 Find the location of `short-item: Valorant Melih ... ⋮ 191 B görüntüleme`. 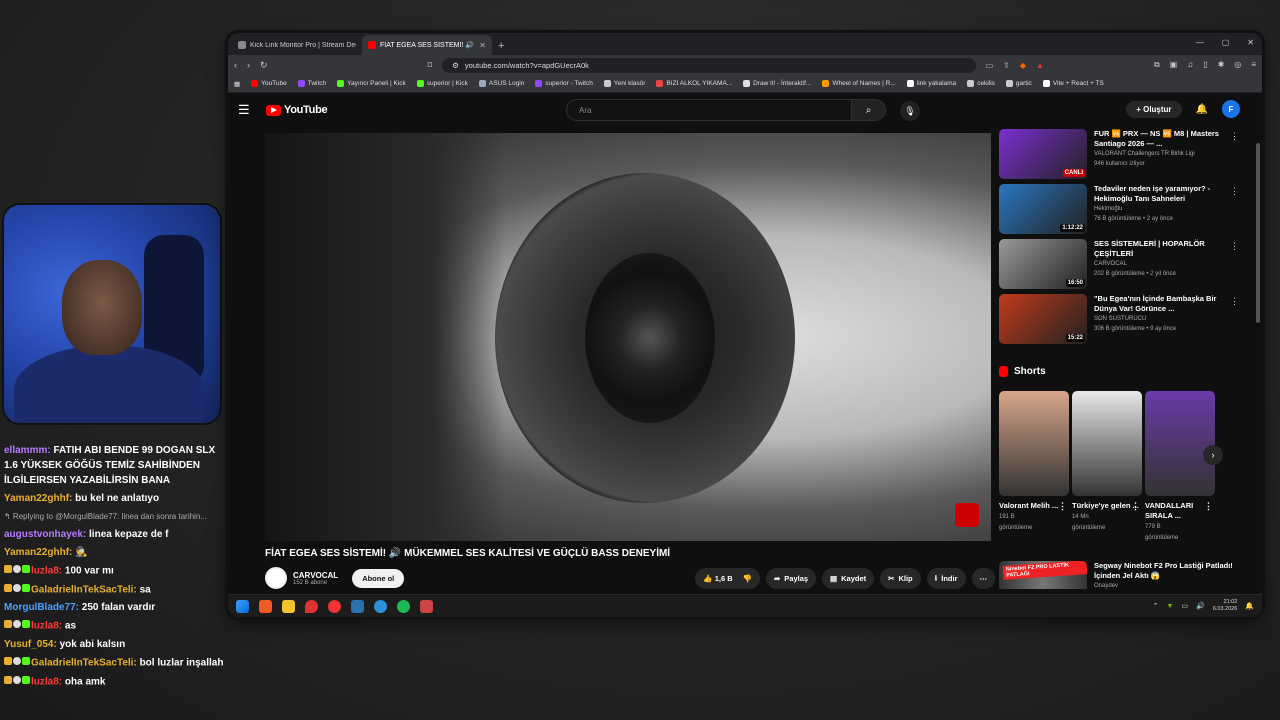

short-item: Valorant Melih ... ⋮ 191 B görüntüleme is located at coordinates (1034, 467).